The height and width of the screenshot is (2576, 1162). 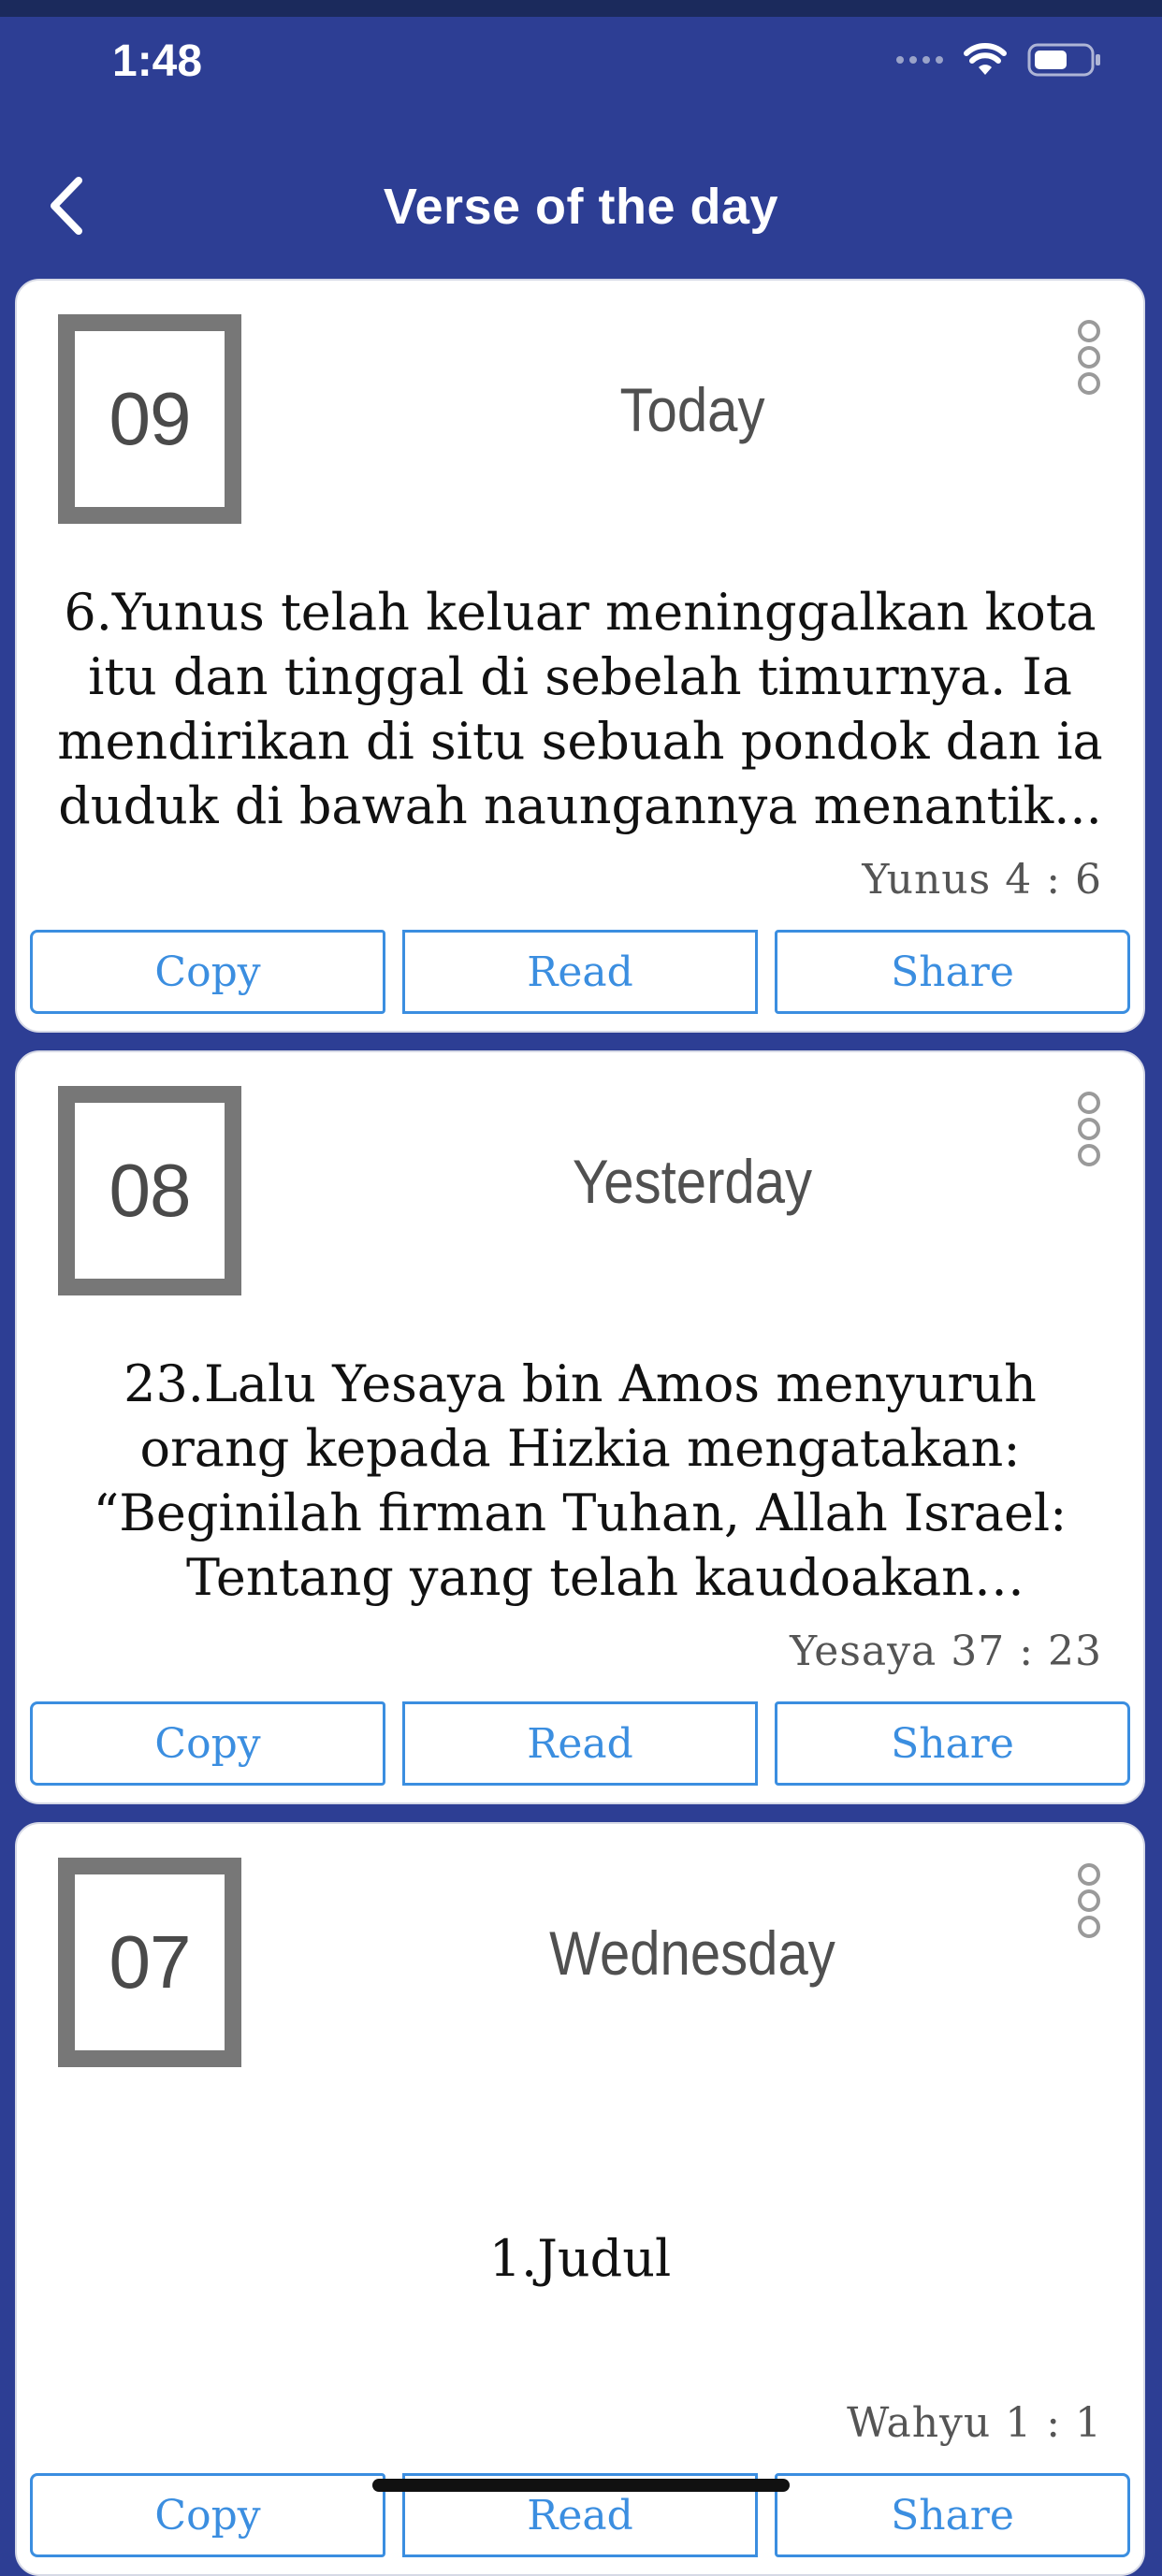 I want to click on cellular-signal-icon, so click(x=920, y=60).